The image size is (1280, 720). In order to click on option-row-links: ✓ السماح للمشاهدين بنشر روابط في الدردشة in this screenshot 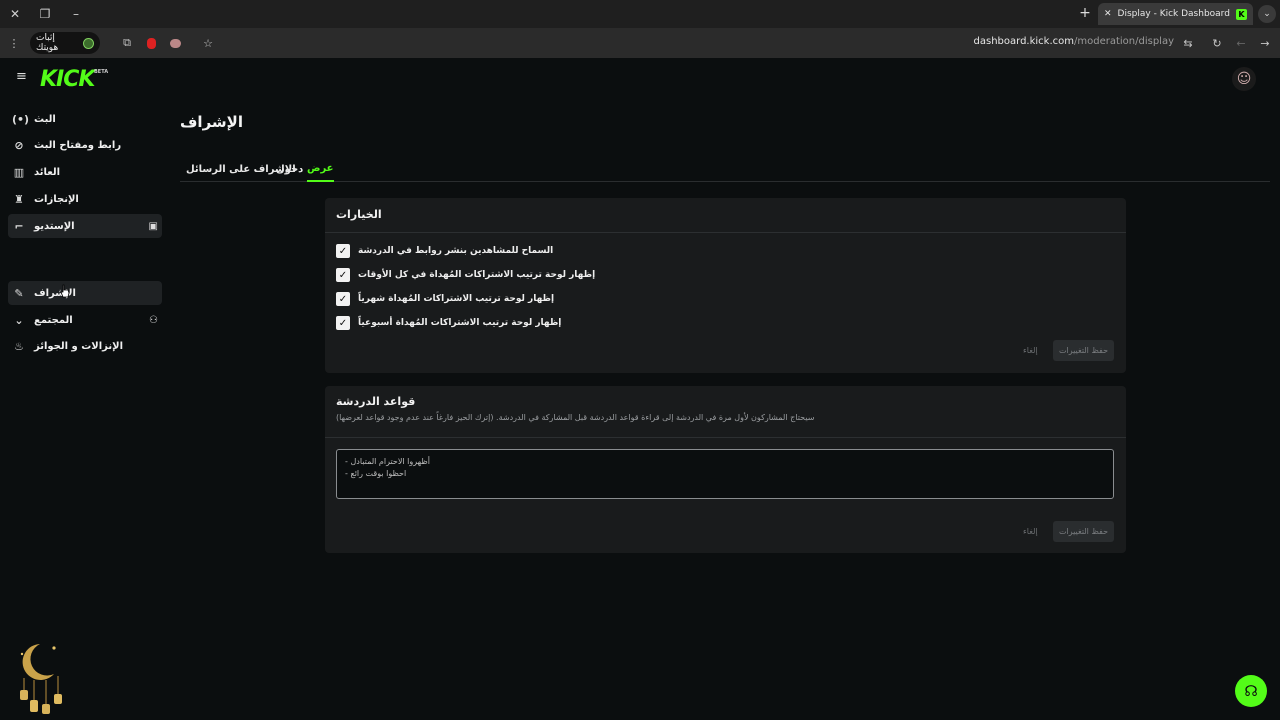, I will do `click(444, 251)`.